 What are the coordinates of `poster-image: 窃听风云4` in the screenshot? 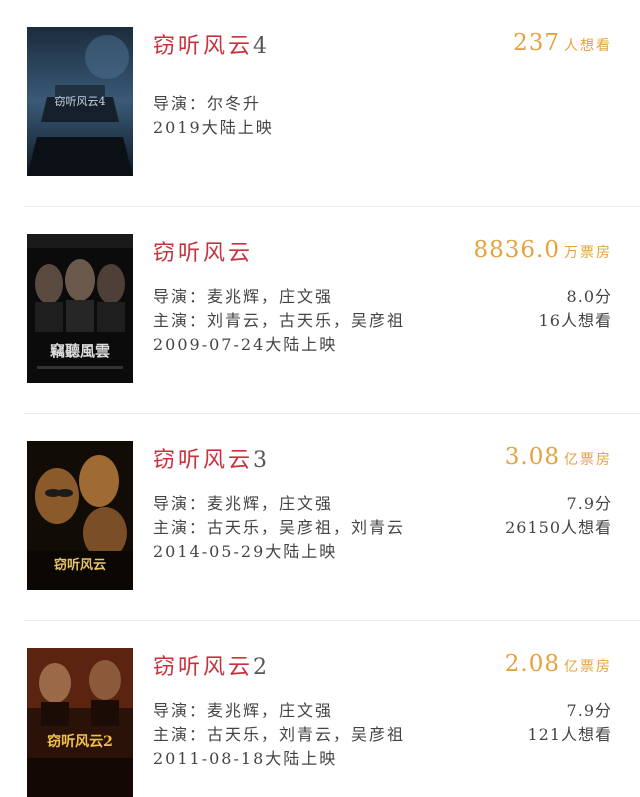 It's located at (80, 101).